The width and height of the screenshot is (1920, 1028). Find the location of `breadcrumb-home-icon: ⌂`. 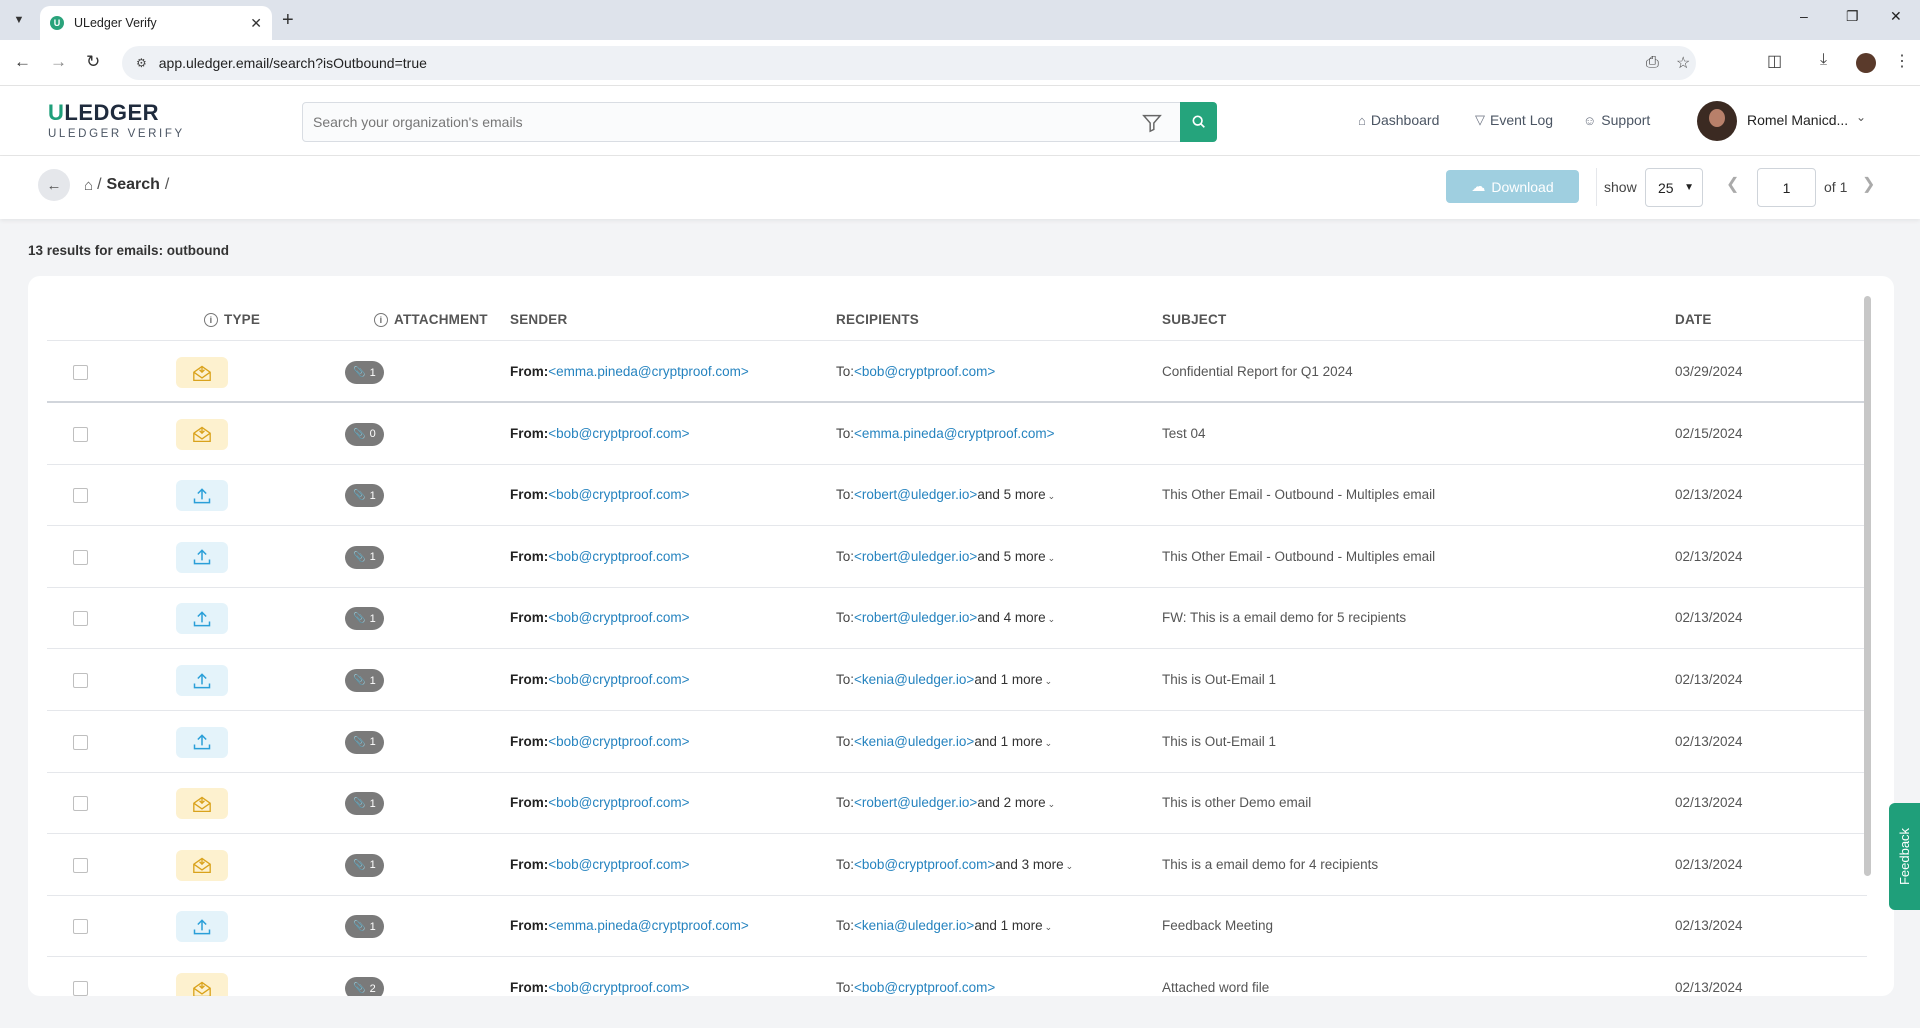

breadcrumb-home-icon: ⌂ is located at coordinates (88, 185).